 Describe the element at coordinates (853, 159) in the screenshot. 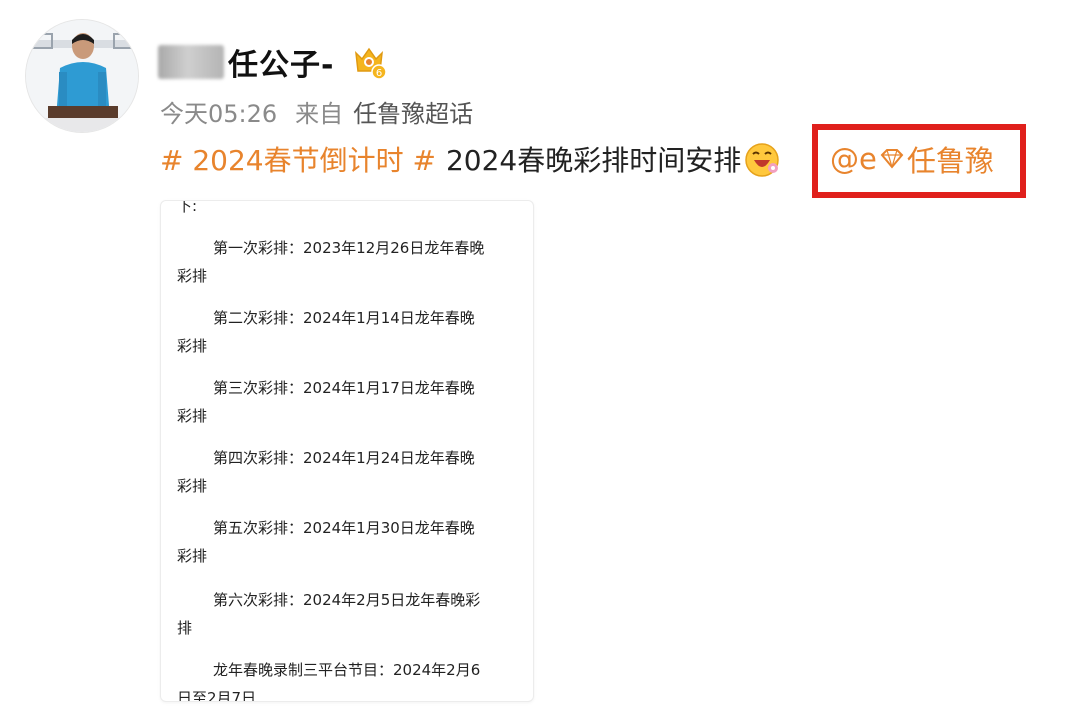

I see `mention-at: @e` at that location.